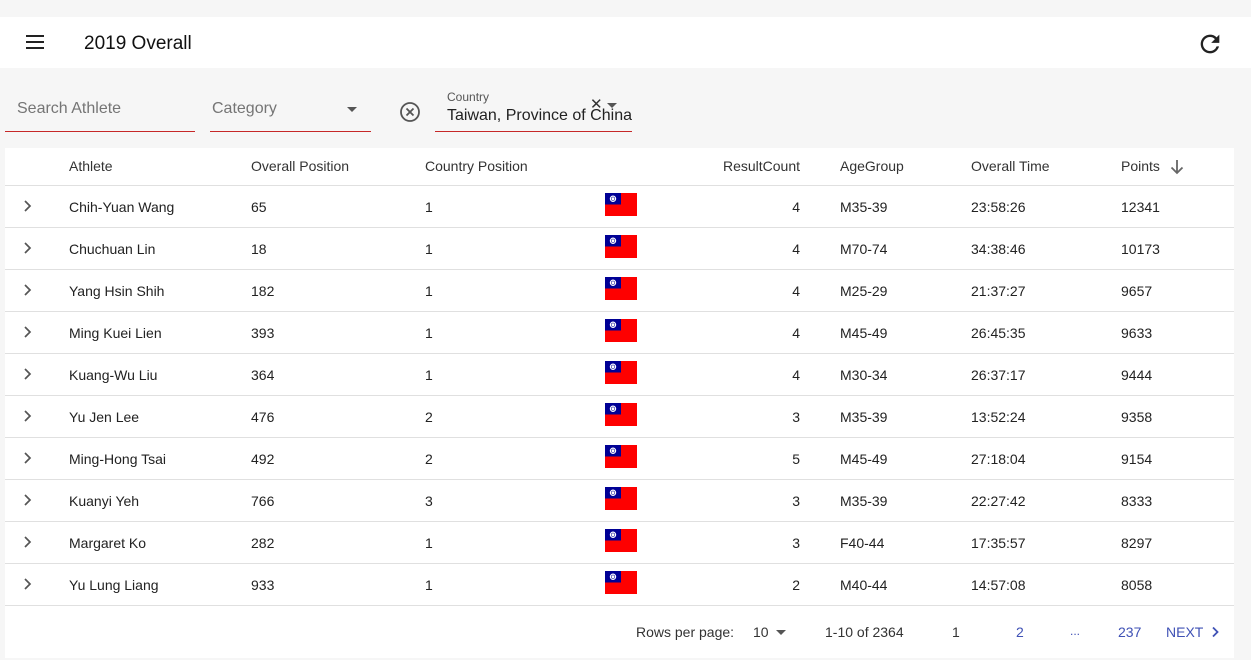 This screenshot has height=660, width=1251. What do you see at coordinates (290, 111) in the screenshot?
I see `category-select: Category` at bounding box center [290, 111].